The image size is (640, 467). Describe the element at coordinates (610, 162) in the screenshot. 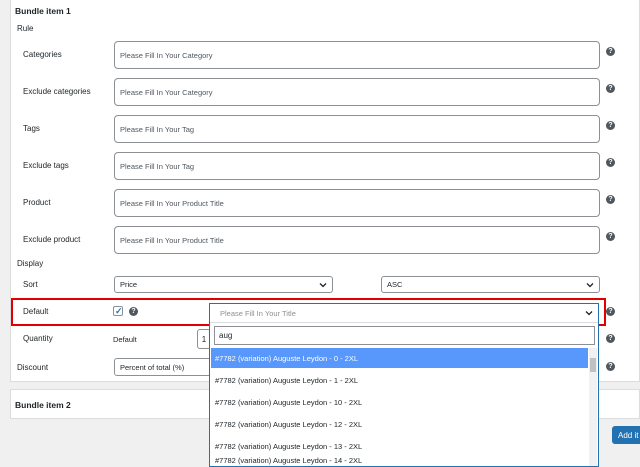

I see `exclude-tags-help-icon: ?` at that location.